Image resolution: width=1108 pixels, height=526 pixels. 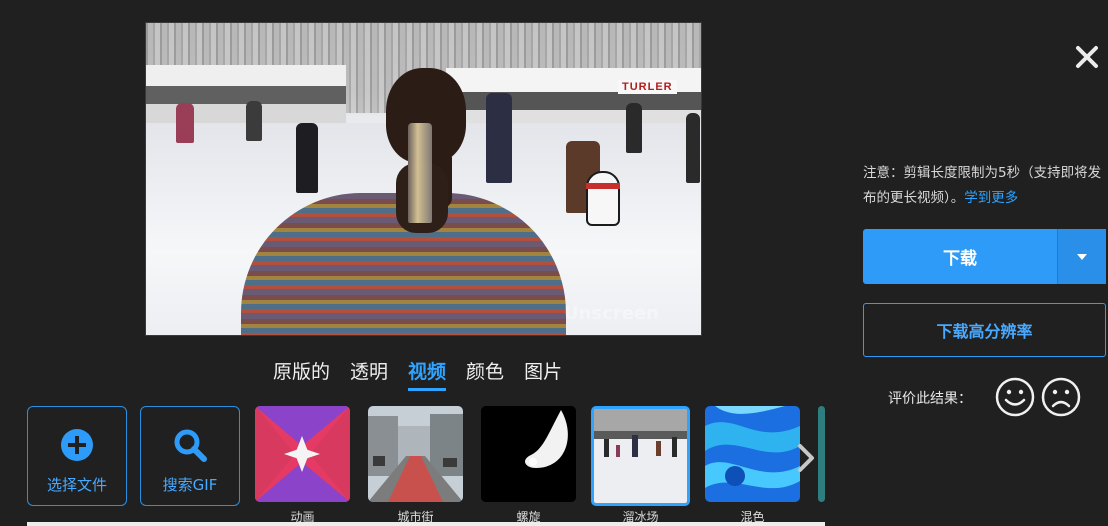 I want to click on download-hd-button: 下载高分辨率, so click(x=984, y=330).